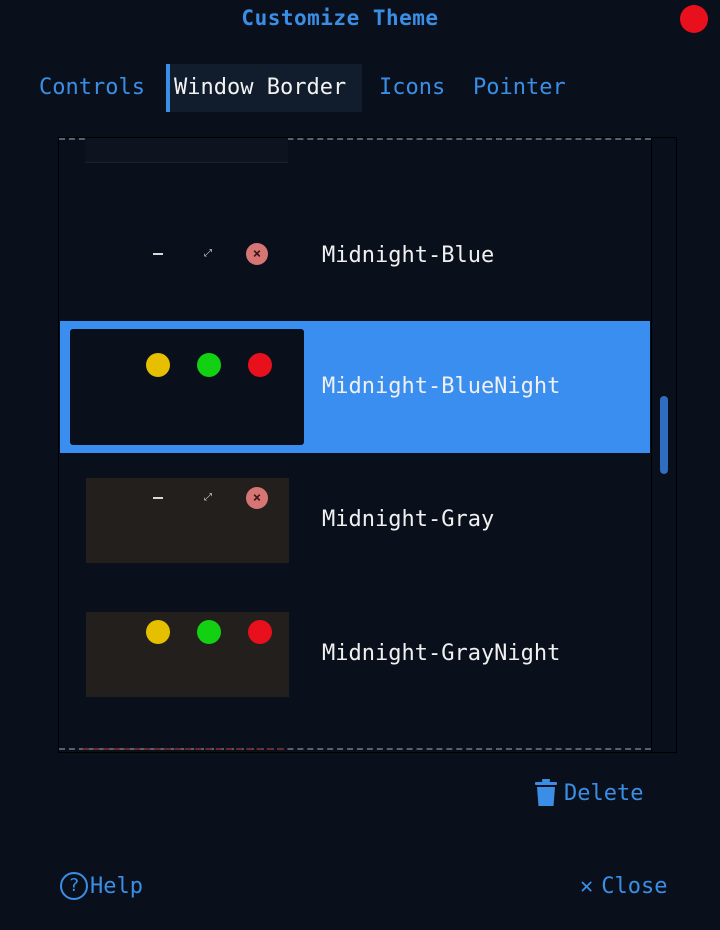  I want to click on list-item: ⤢ × Midnight-Blue, so click(355, 256).